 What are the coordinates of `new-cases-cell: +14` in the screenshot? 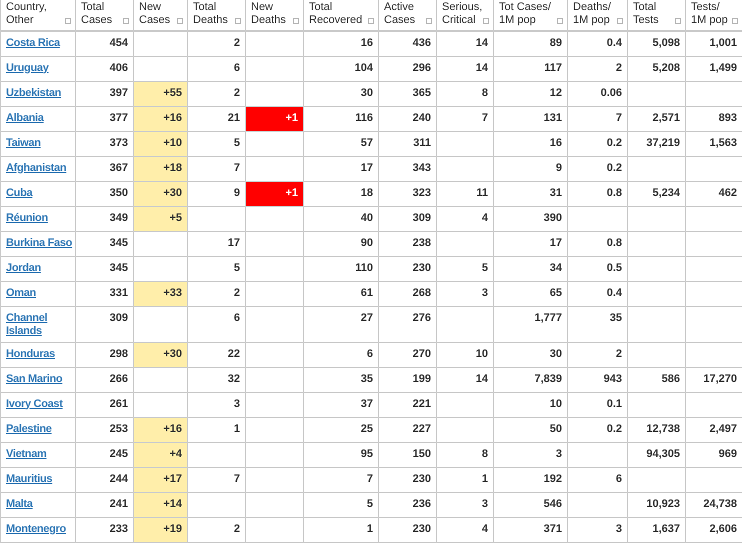 It's located at (161, 504).